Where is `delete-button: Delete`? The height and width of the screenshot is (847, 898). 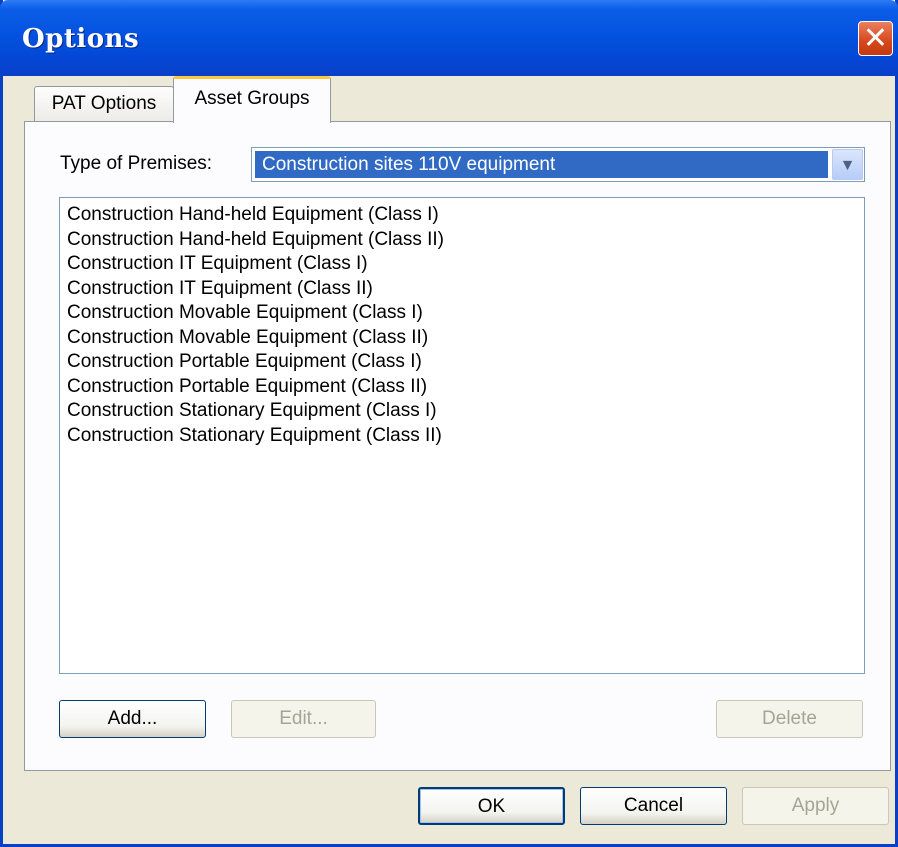
delete-button: Delete is located at coordinates (789, 719).